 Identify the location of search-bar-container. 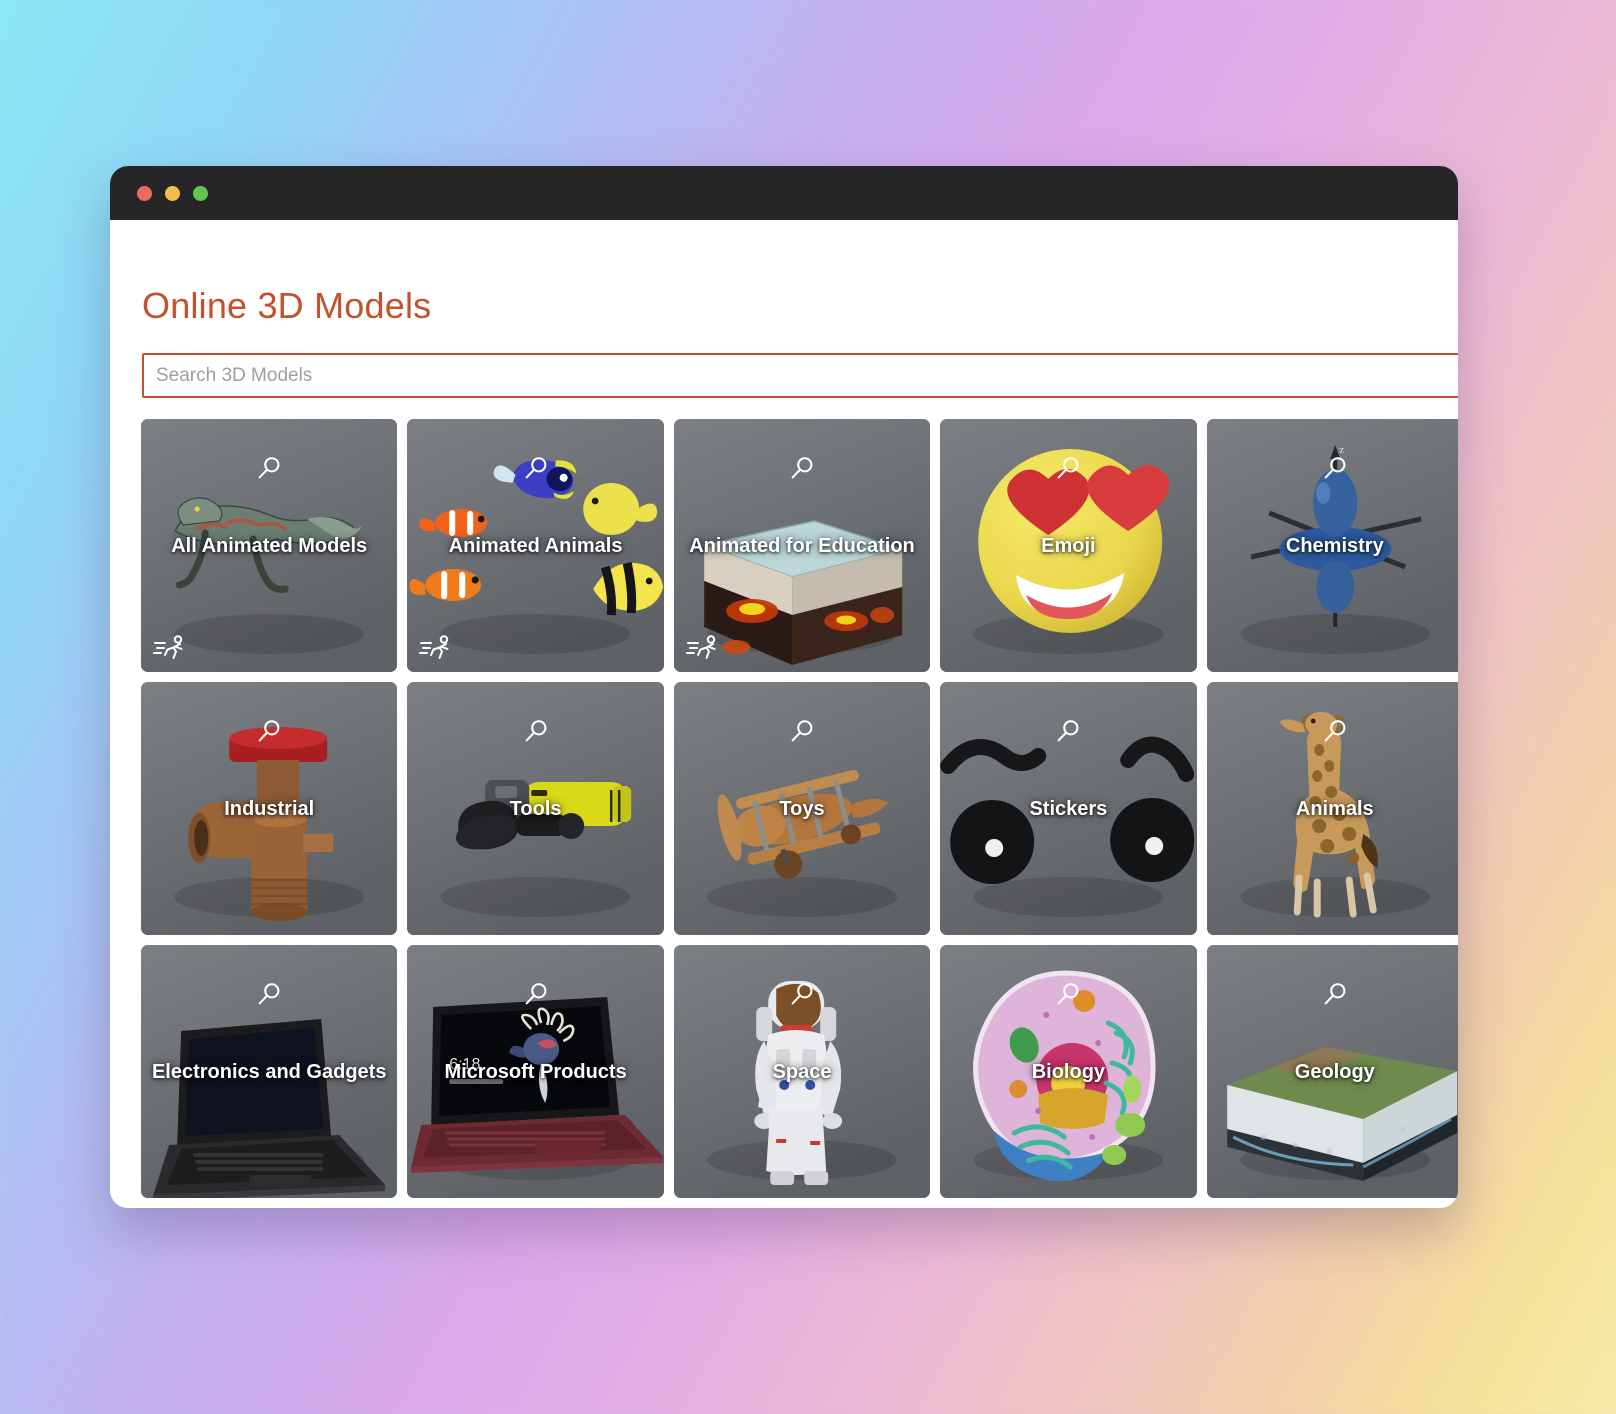
(800, 375).